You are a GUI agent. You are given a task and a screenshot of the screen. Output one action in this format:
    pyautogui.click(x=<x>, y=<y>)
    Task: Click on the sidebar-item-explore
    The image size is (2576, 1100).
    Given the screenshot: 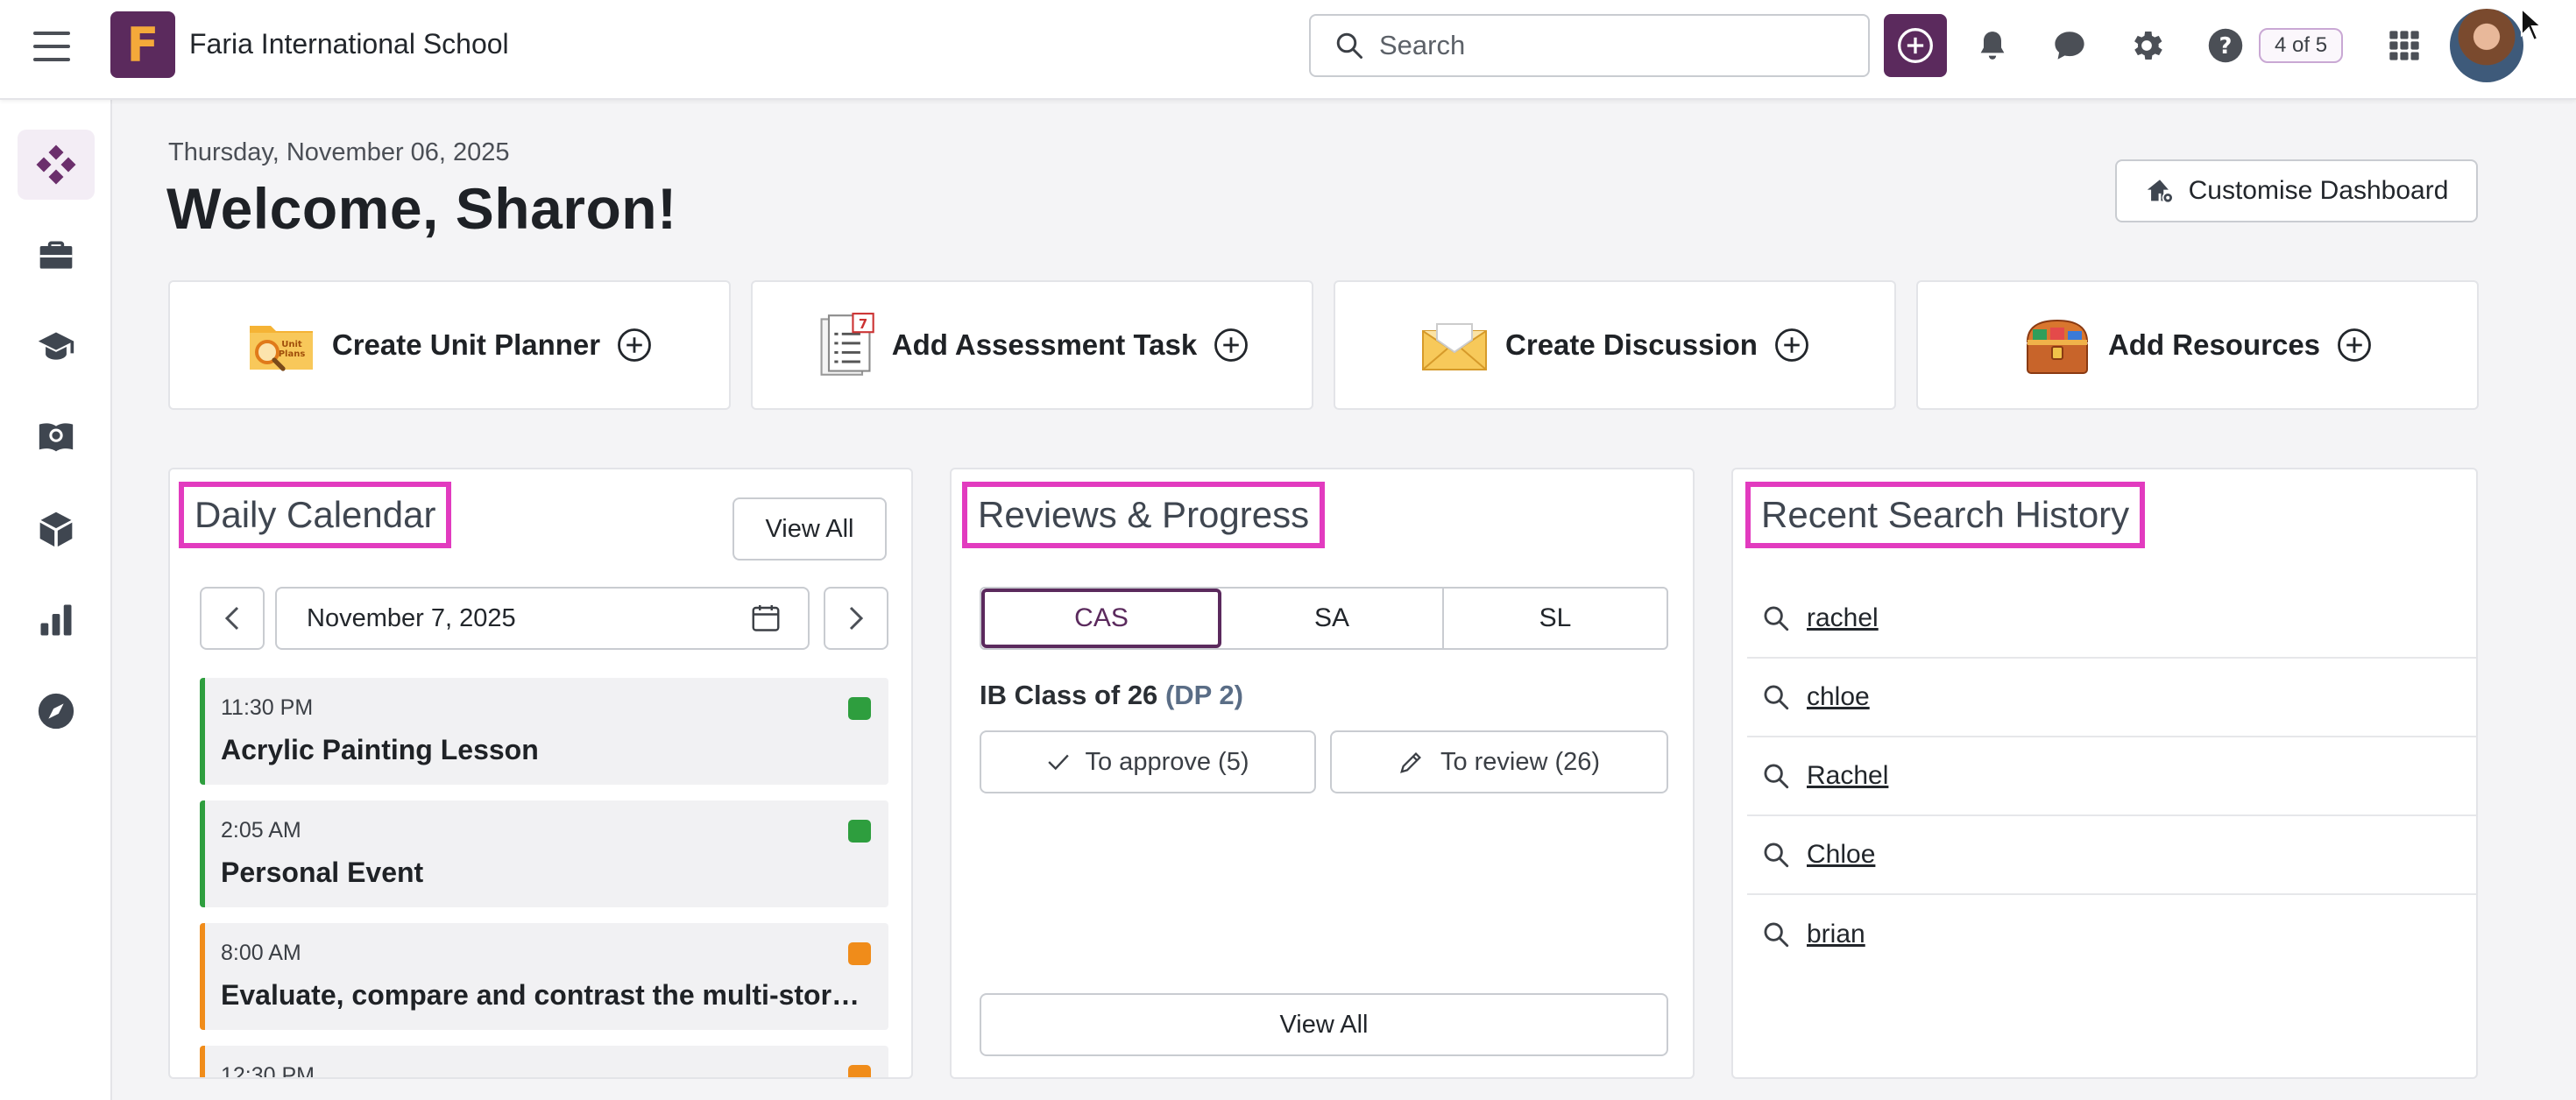 What is the action you would take?
    pyautogui.click(x=56, y=711)
    